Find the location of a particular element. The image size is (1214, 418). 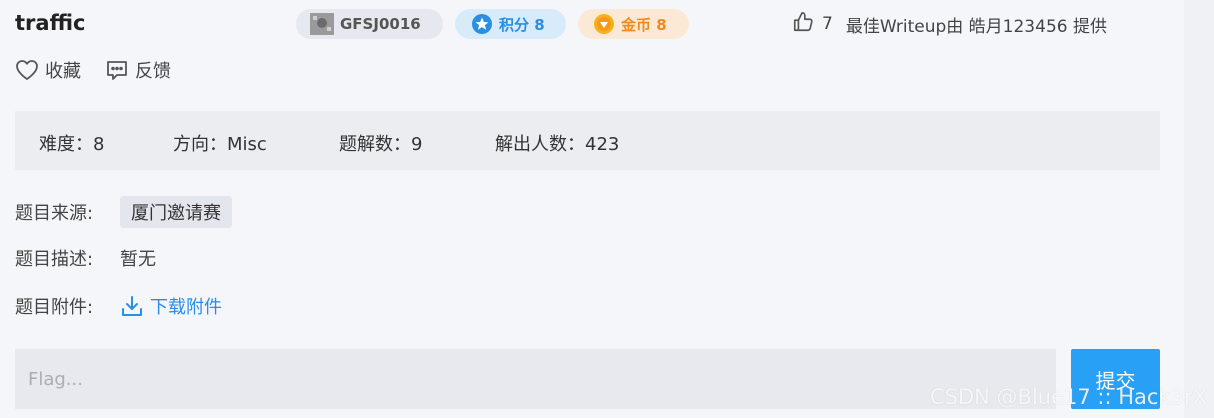

challenge-id-badge: GFSJ0016 is located at coordinates (369, 24).